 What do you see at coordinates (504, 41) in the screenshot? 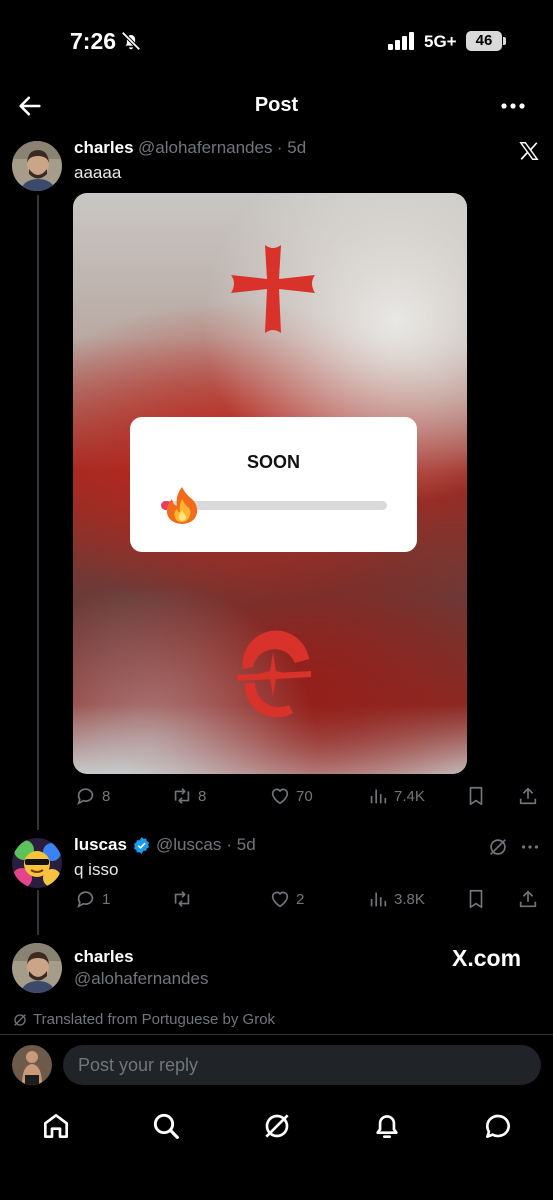
I see `battery-nub` at bounding box center [504, 41].